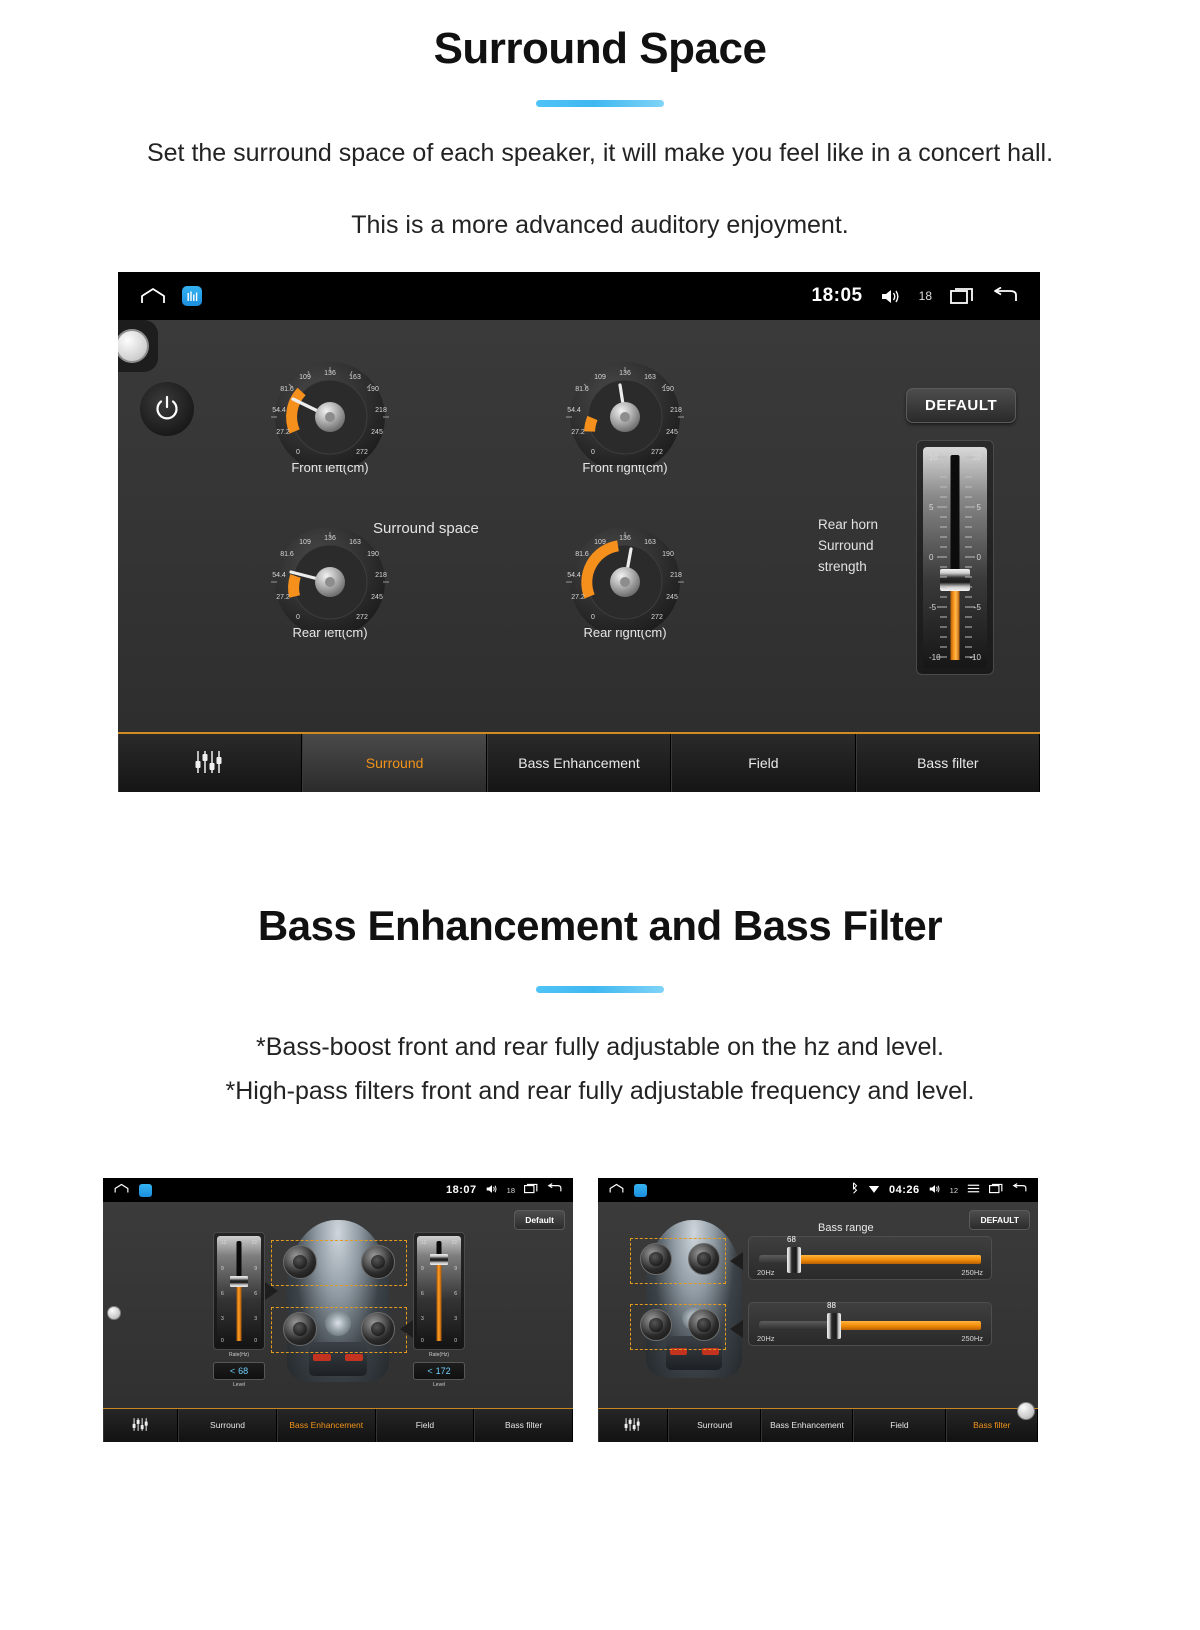 The image size is (1200, 1630). What do you see at coordinates (239, 1311) in the screenshot?
I see `slider-fill` at bounding box center [239, 1311].